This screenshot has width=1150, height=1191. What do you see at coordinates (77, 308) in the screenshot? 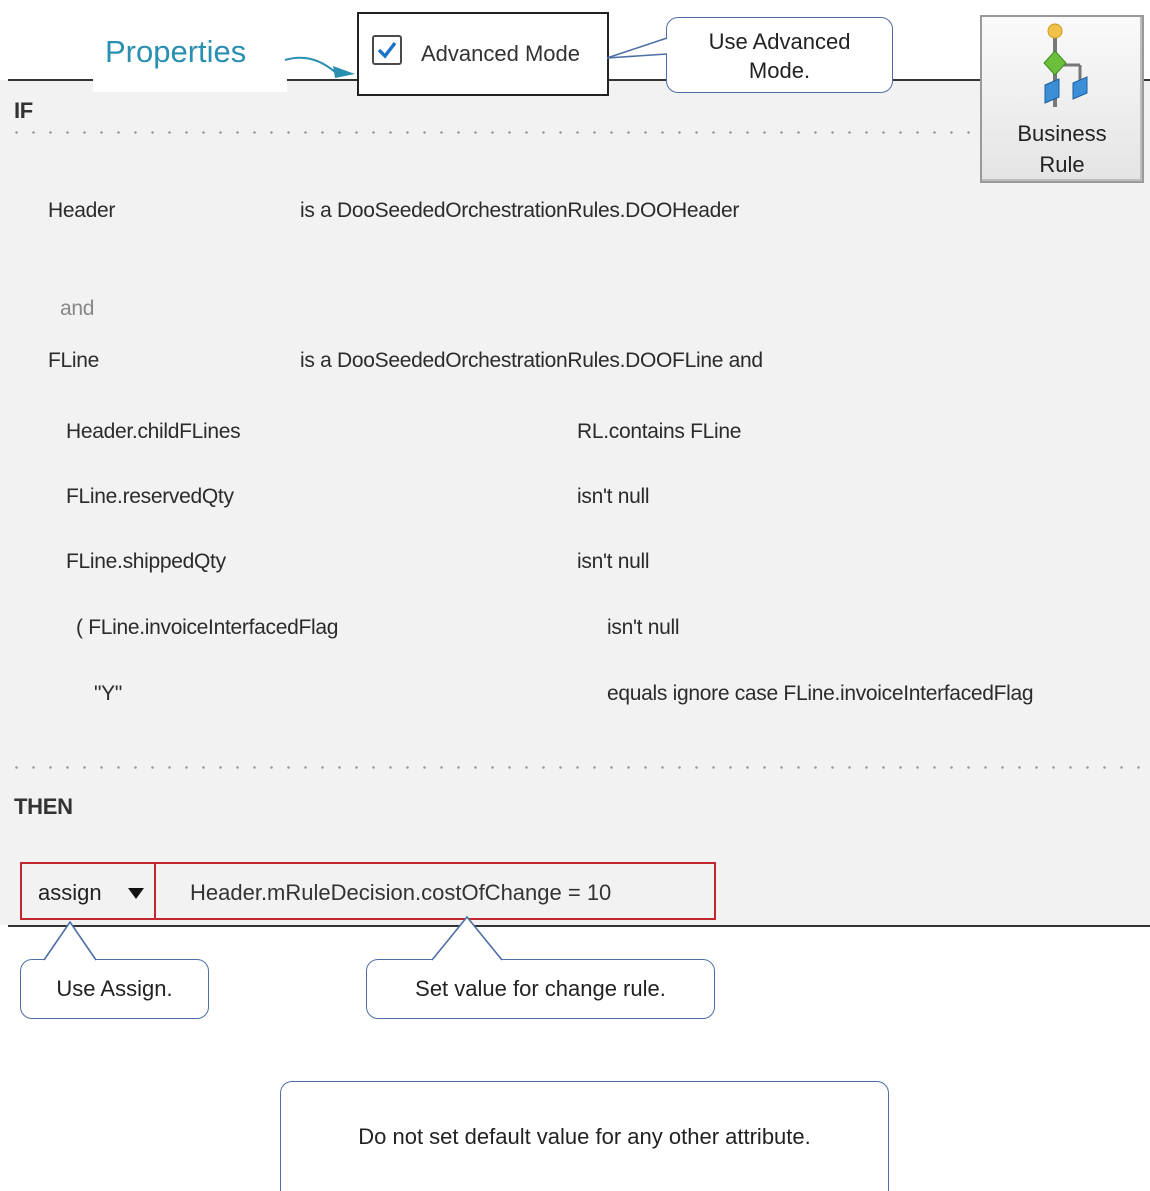
I see `and-label: and` at bounding box center [77, 308].